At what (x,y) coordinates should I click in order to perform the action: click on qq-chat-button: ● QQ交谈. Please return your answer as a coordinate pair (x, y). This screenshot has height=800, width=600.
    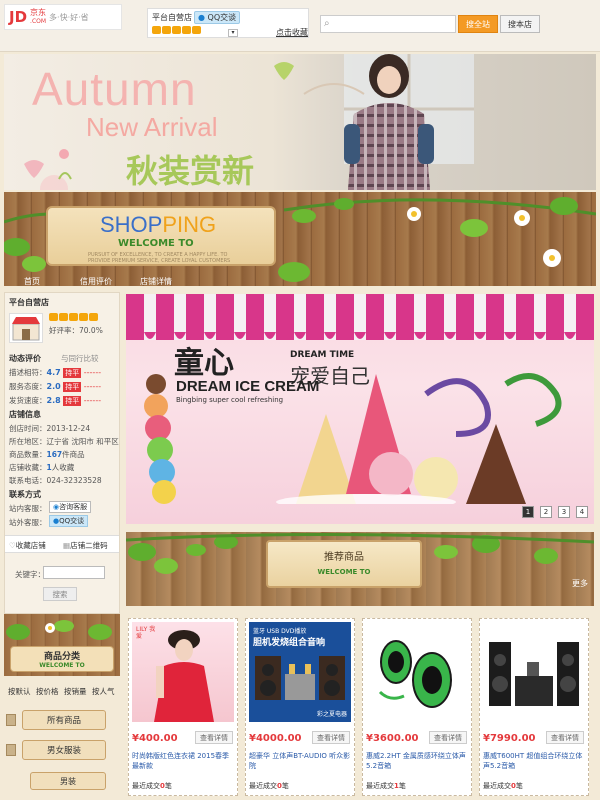
    Looking at the image, I should click on (217, 17).